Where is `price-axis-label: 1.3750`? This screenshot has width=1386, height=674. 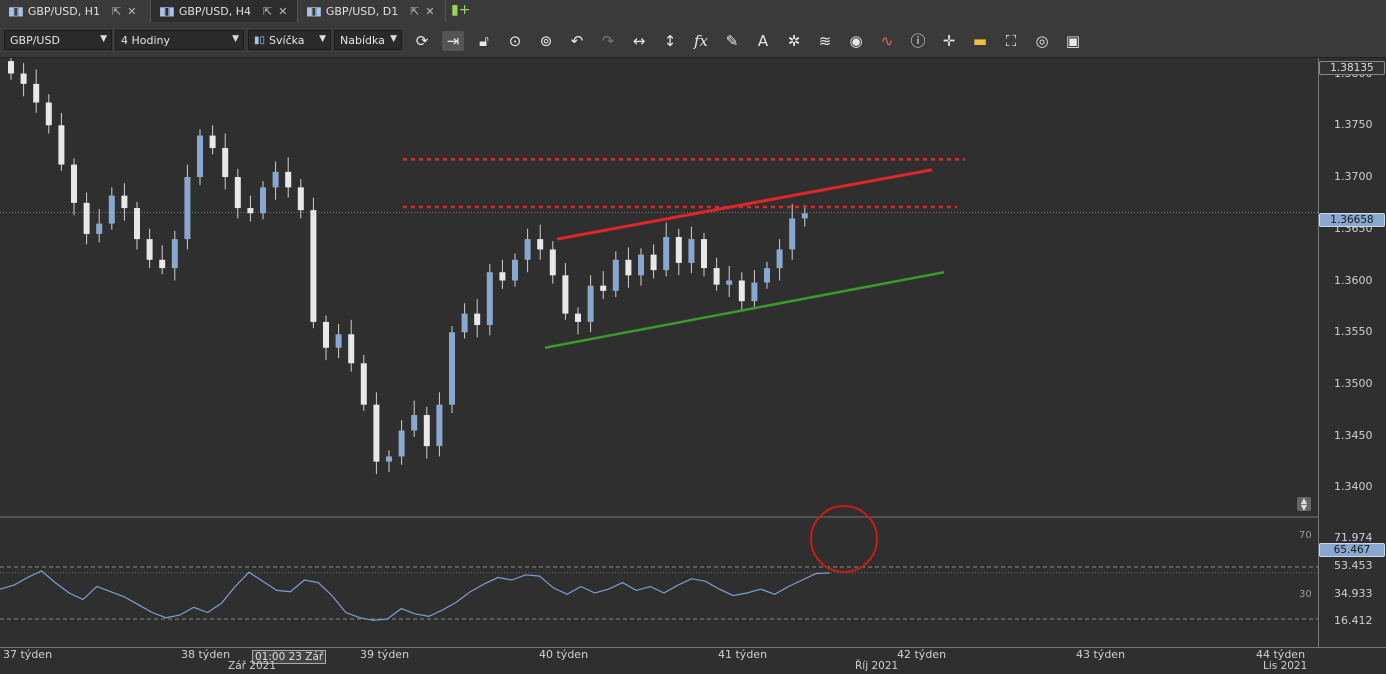
price-axis-label: 1.3750 is located at coordinates (1353, 125).